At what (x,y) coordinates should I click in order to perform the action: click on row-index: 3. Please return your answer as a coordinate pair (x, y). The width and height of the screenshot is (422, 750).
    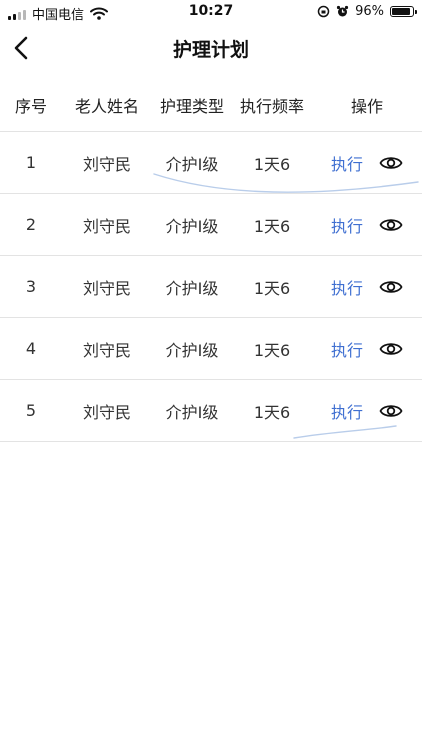
    Looking at the image, I should click on (31, 286).